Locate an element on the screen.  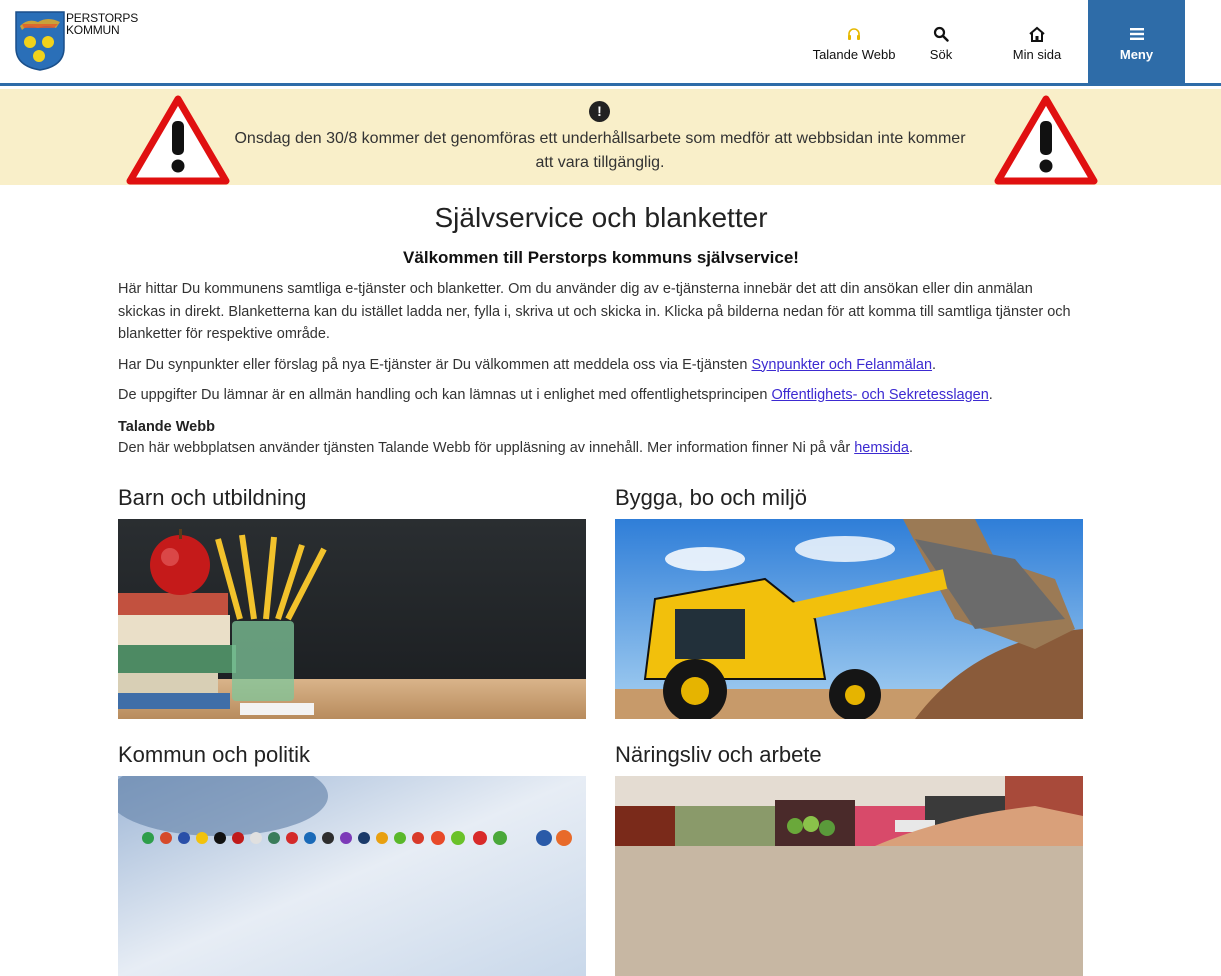
talande-webb-button: Talande Webb is located at coordinates (854, 43).